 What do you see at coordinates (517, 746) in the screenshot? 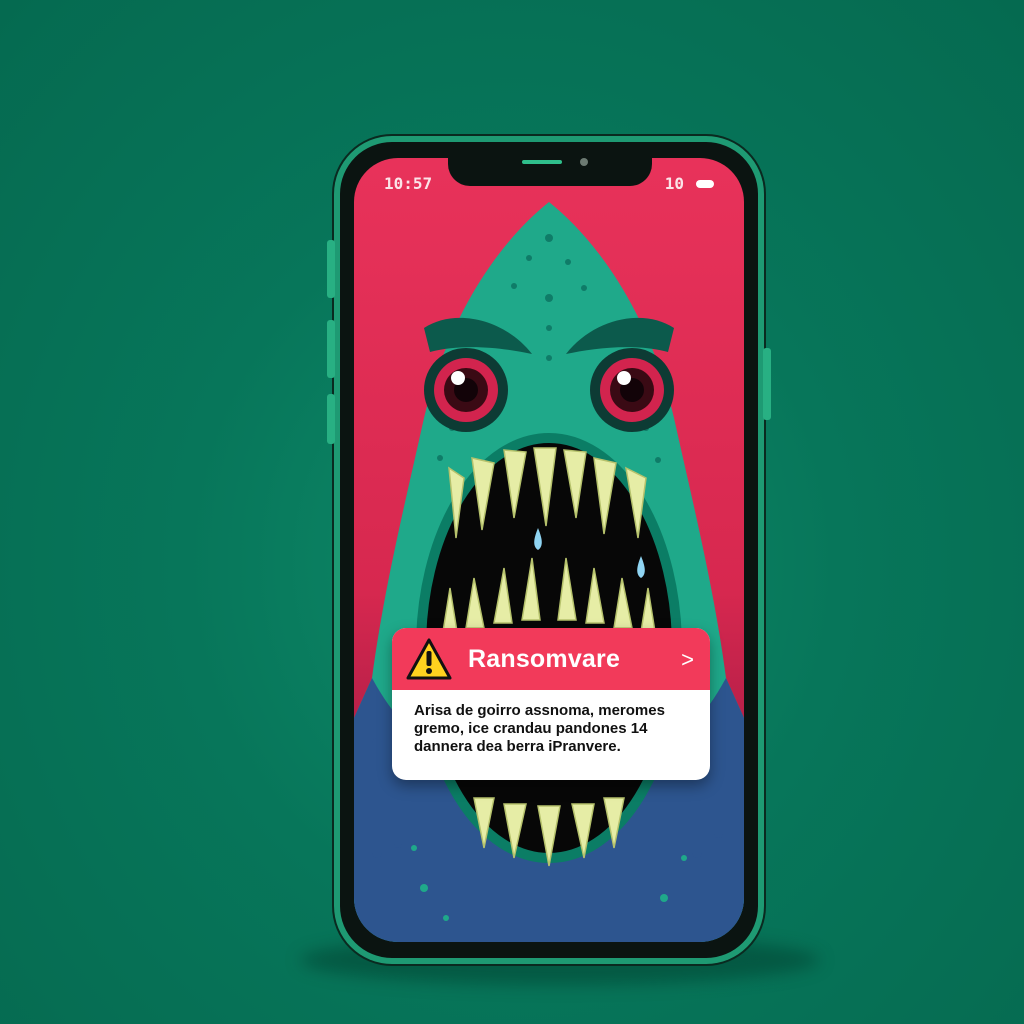
I see `notification-line-3: dannera dea berra iPranvere.` at bounding box center [517, 746].